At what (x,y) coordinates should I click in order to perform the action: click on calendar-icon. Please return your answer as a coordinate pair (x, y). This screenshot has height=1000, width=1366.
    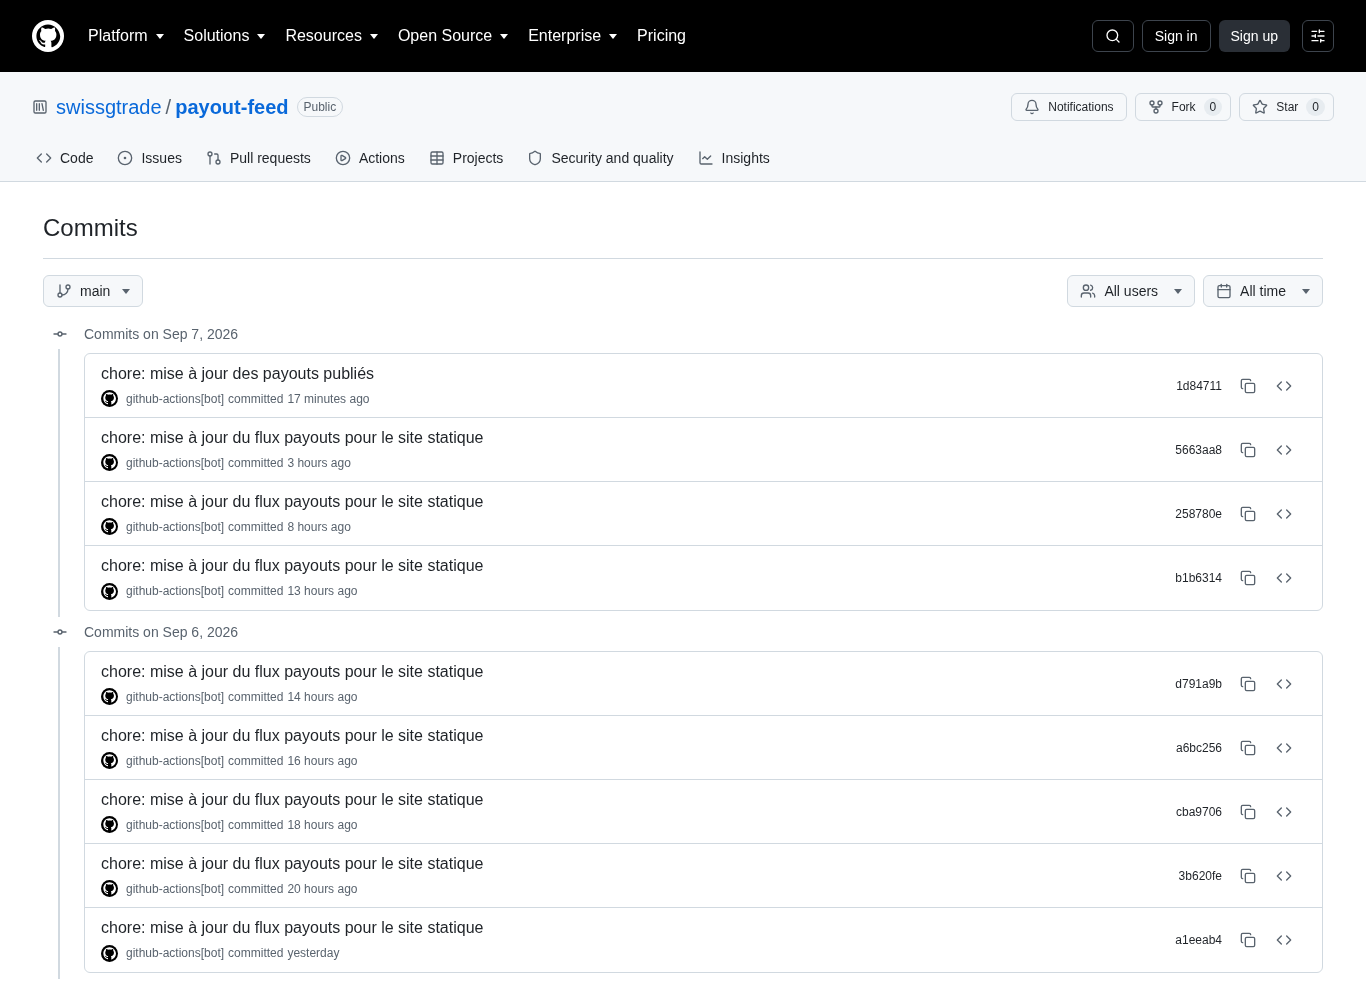
    Looking at the image, I should click on (1224, 291).